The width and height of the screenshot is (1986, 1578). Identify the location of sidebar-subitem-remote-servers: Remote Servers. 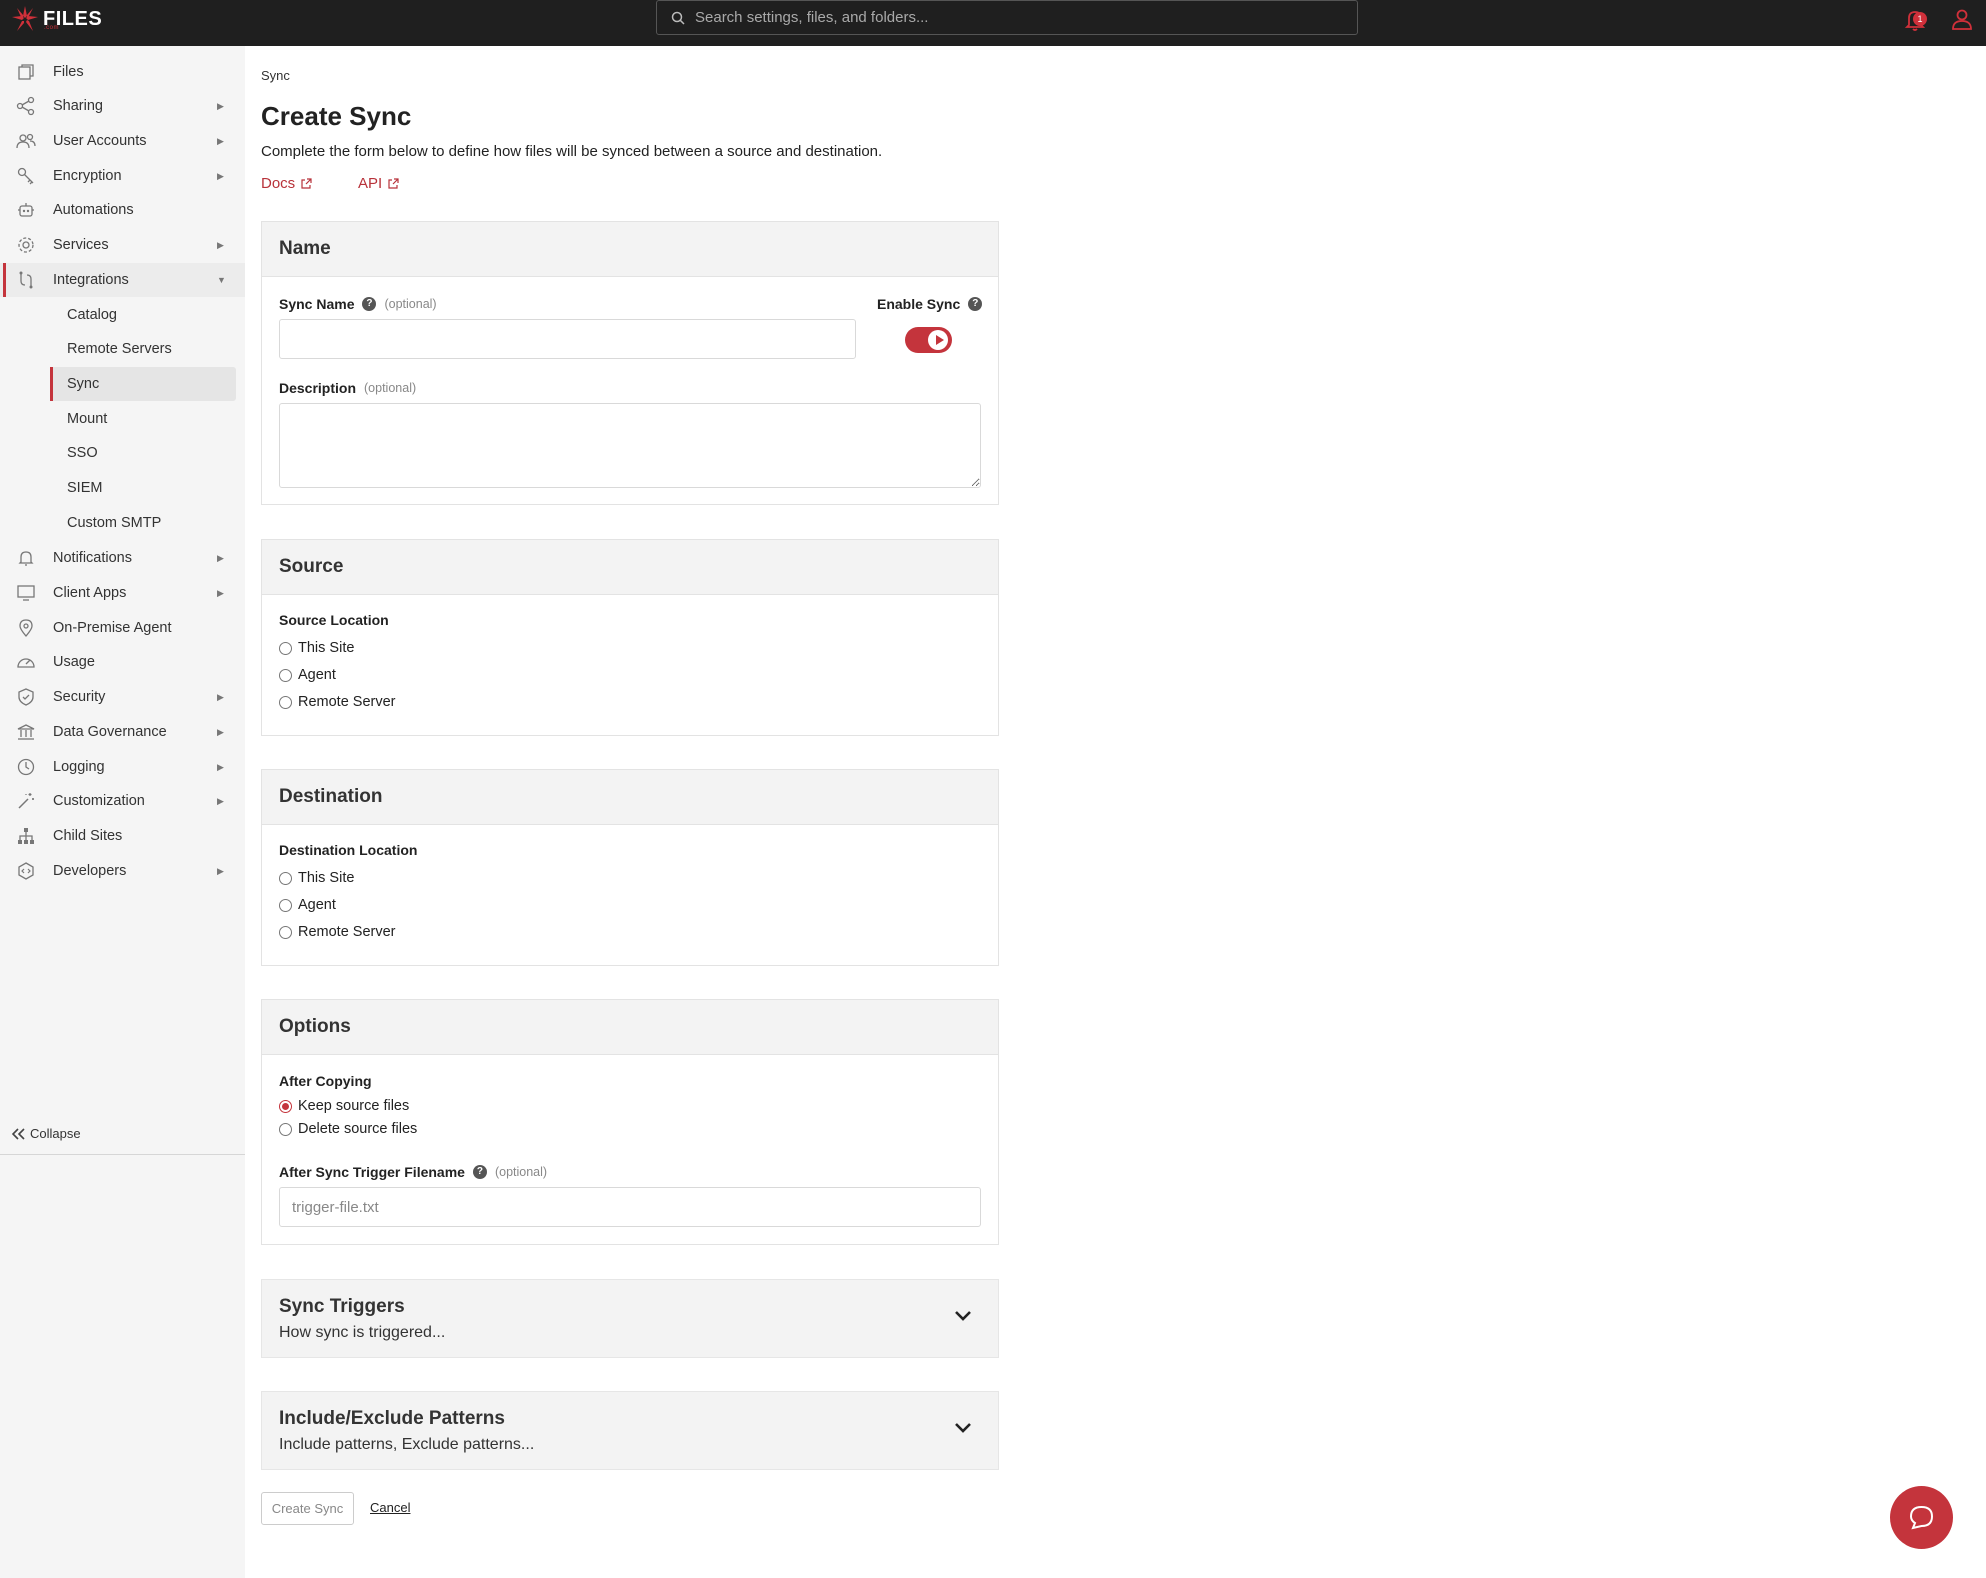
(143, 349).